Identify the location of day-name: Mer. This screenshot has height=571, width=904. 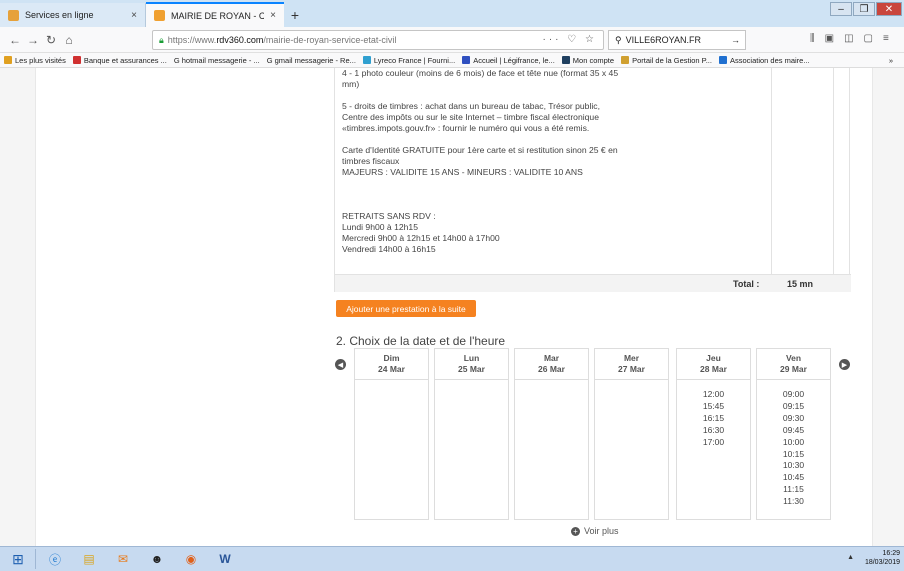
(631, 358).